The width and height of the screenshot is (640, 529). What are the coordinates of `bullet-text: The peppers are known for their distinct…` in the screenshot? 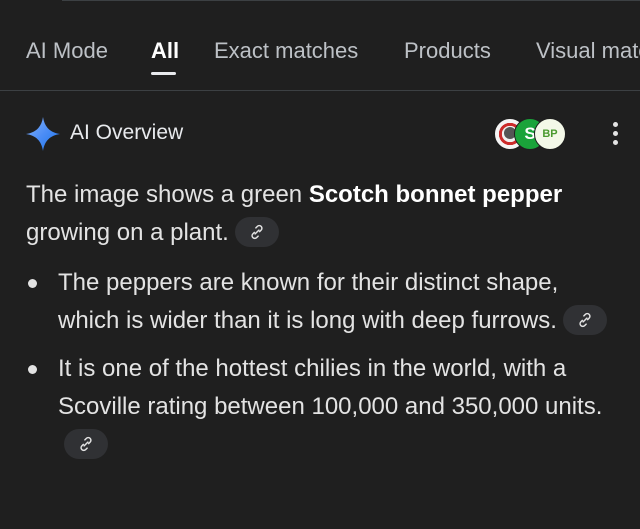 It's located at (308, 301).